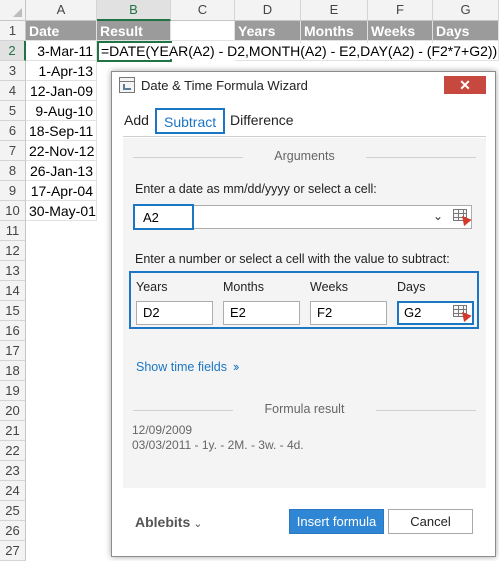 The width and height of the screenshot is (499, 561). What do you see at coordinates (61, 191) in the screenshot?
I see `cell-a9: 17-Apr-04` at bounding box center [61, 191].